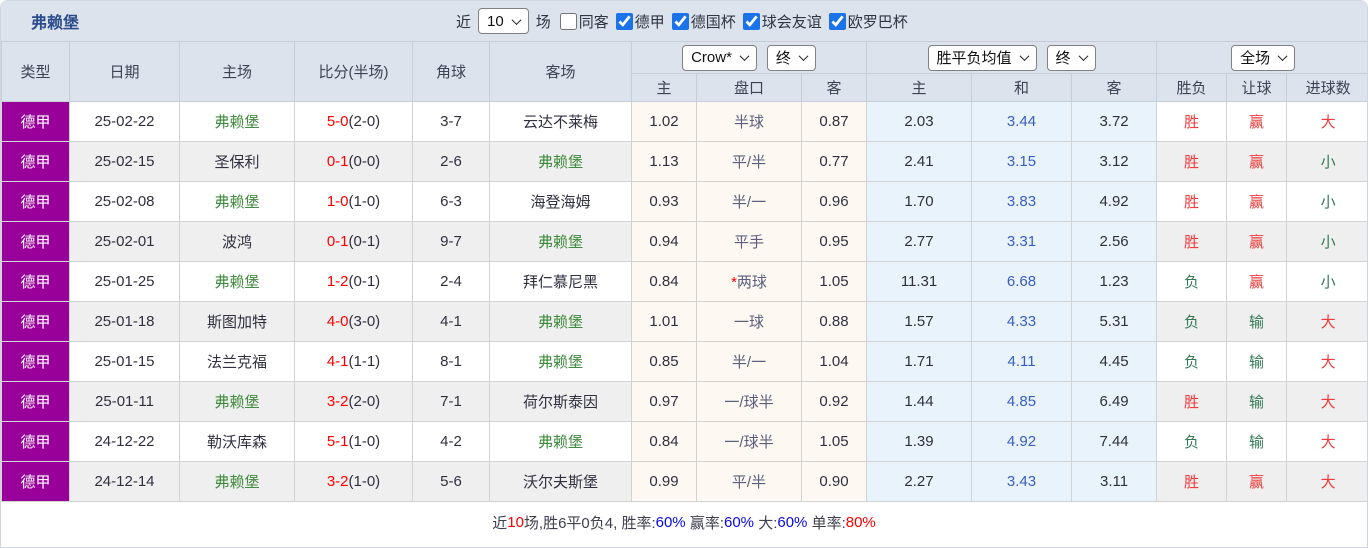 The image size is (1368, 548). What do you see at coordinates (1114, 401) in the screenshot?
I see `avg-away-odds: 6.49` at bounding box center [1114, 401].